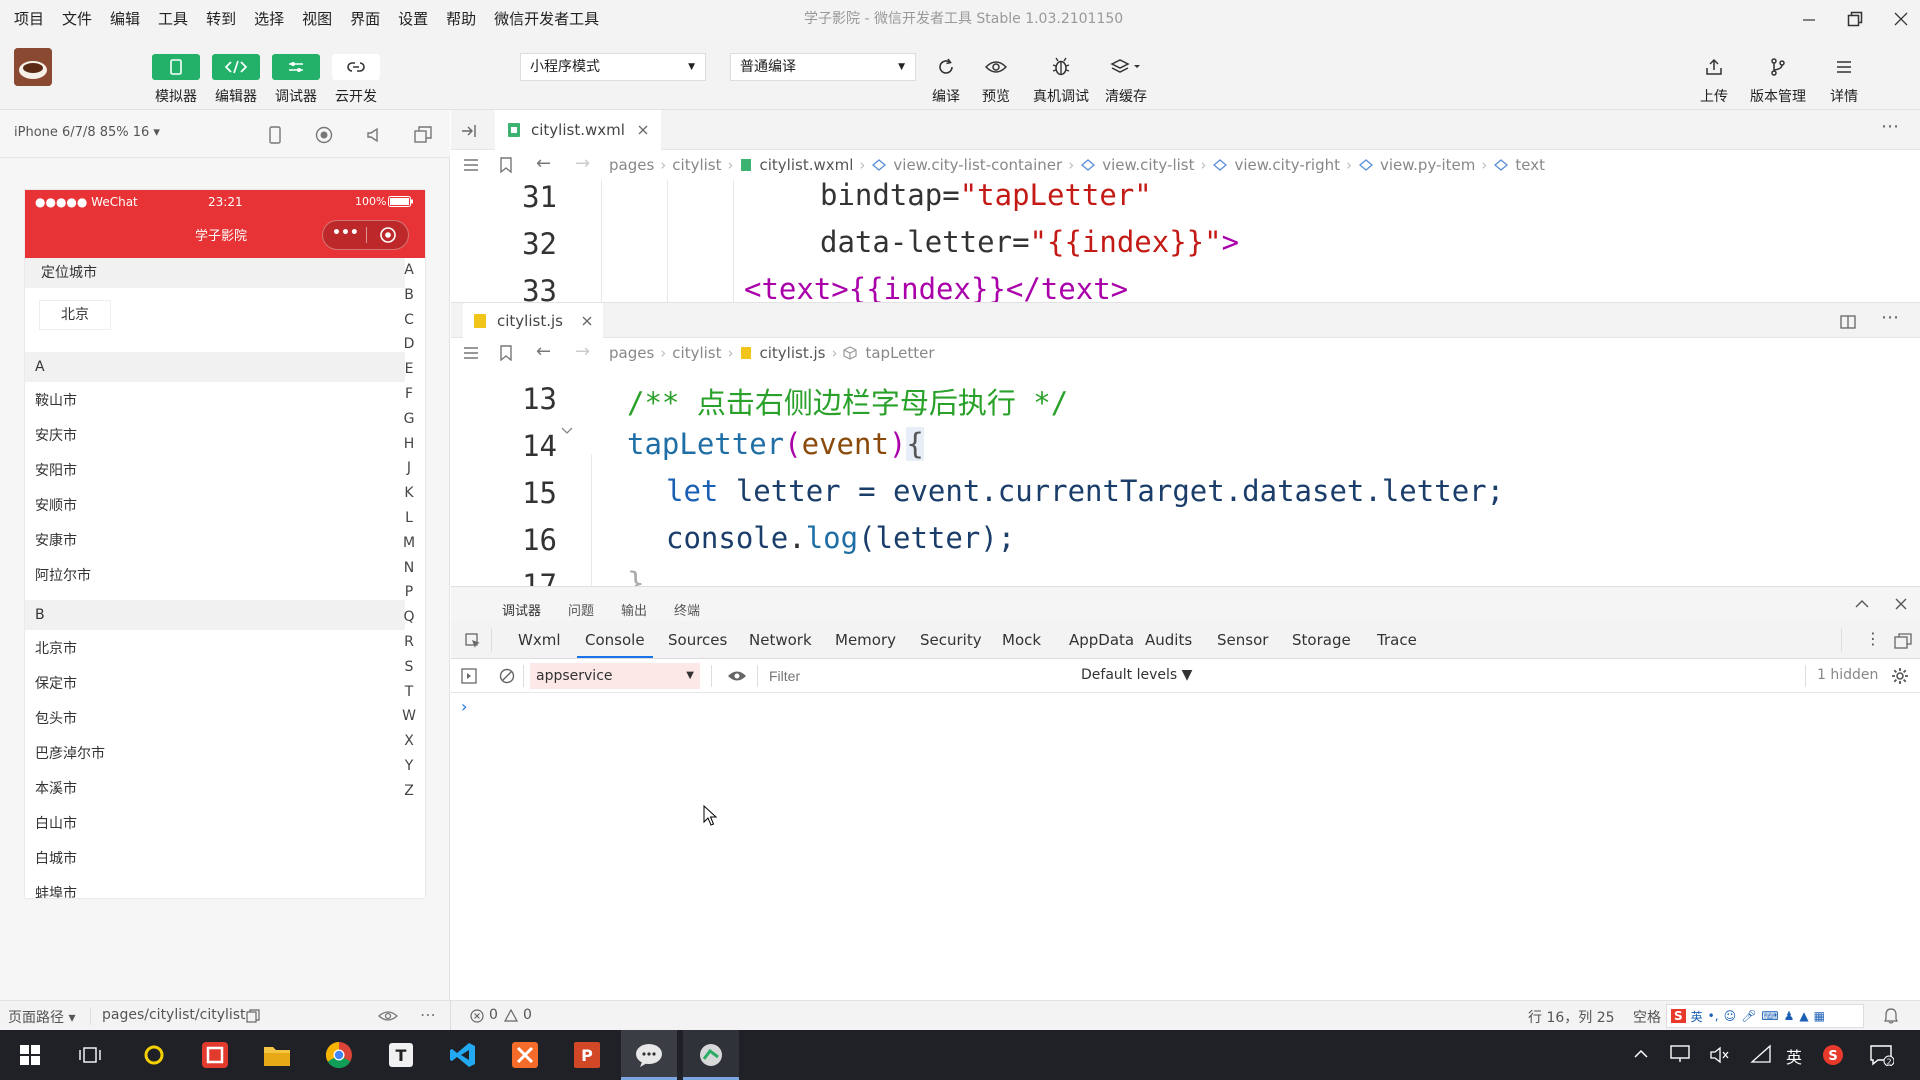  Describe the element at coordinates (90, 1055) in the screenshot. I see `task-view-button` at that location.